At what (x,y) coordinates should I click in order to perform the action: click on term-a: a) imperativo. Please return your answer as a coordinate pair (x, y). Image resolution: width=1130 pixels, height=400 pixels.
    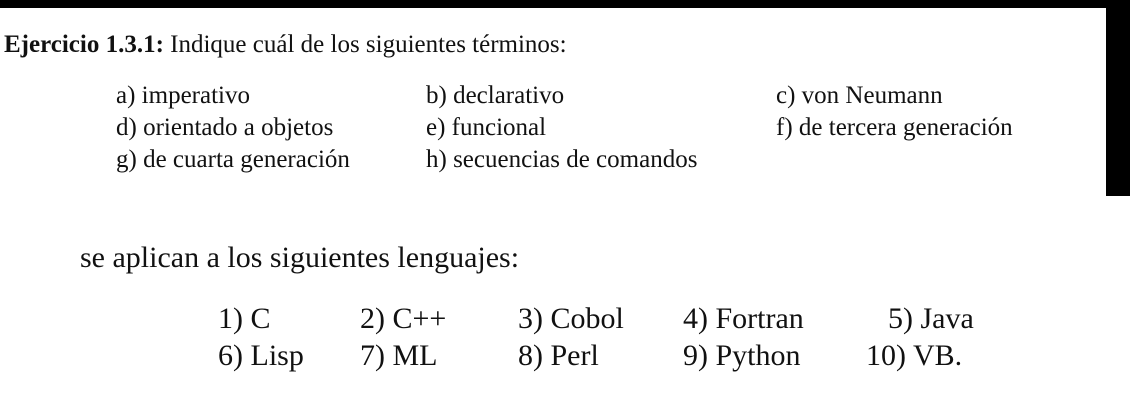
    Looking at the image, I should click on (183, 95).